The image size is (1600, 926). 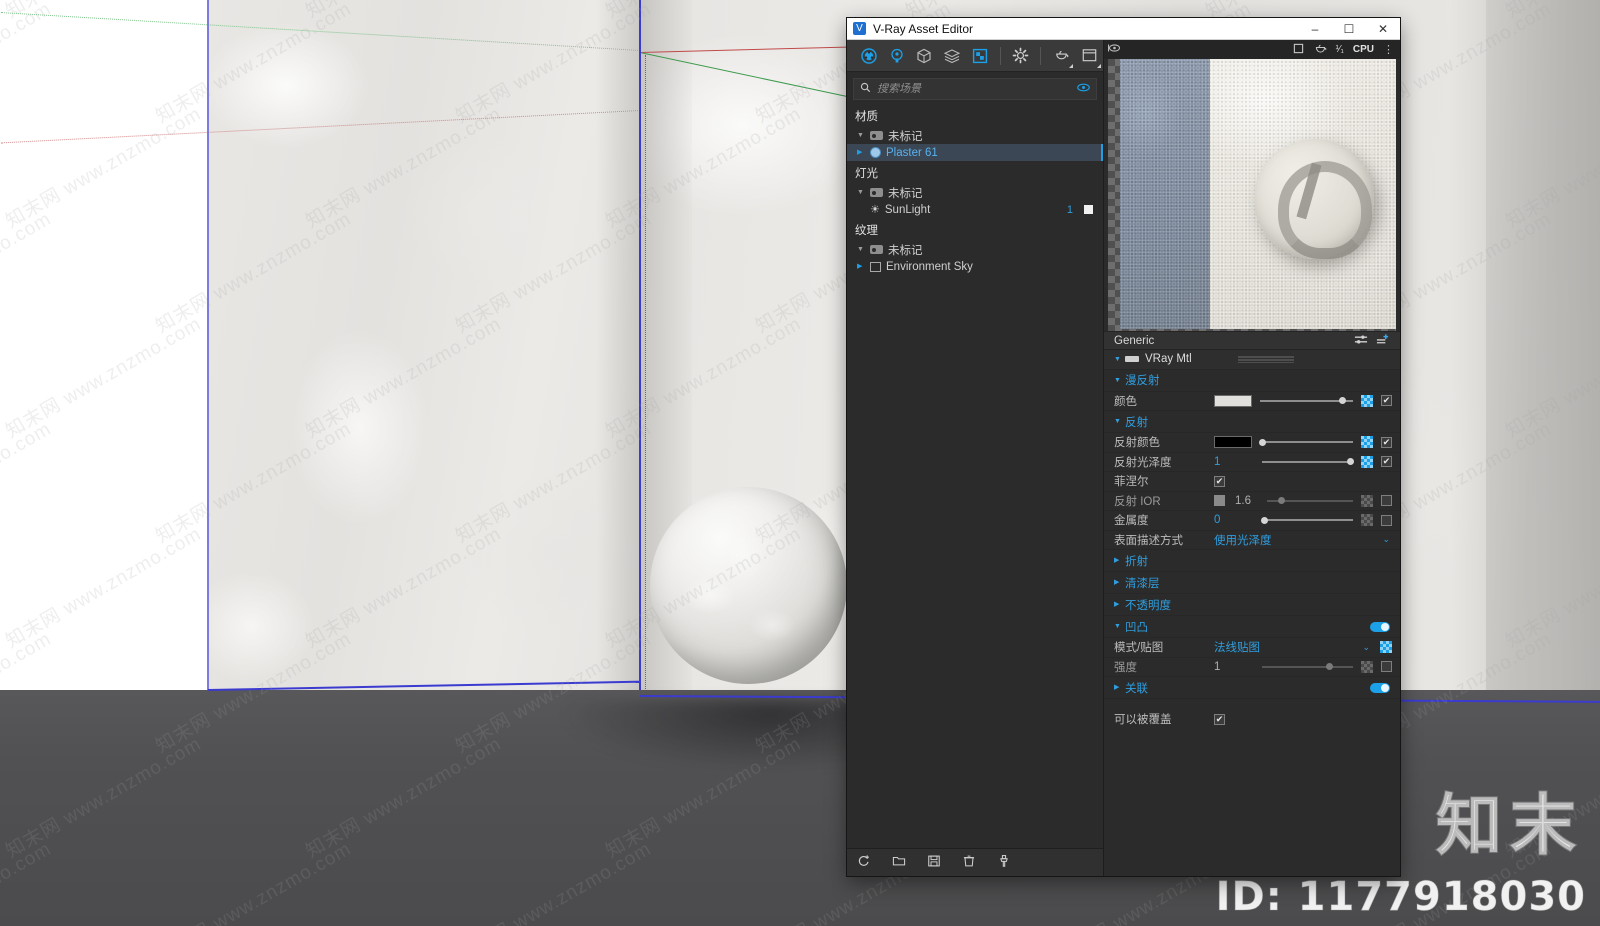 I want to click on asset-list-bottom-bar, so click(x=975, y=862).